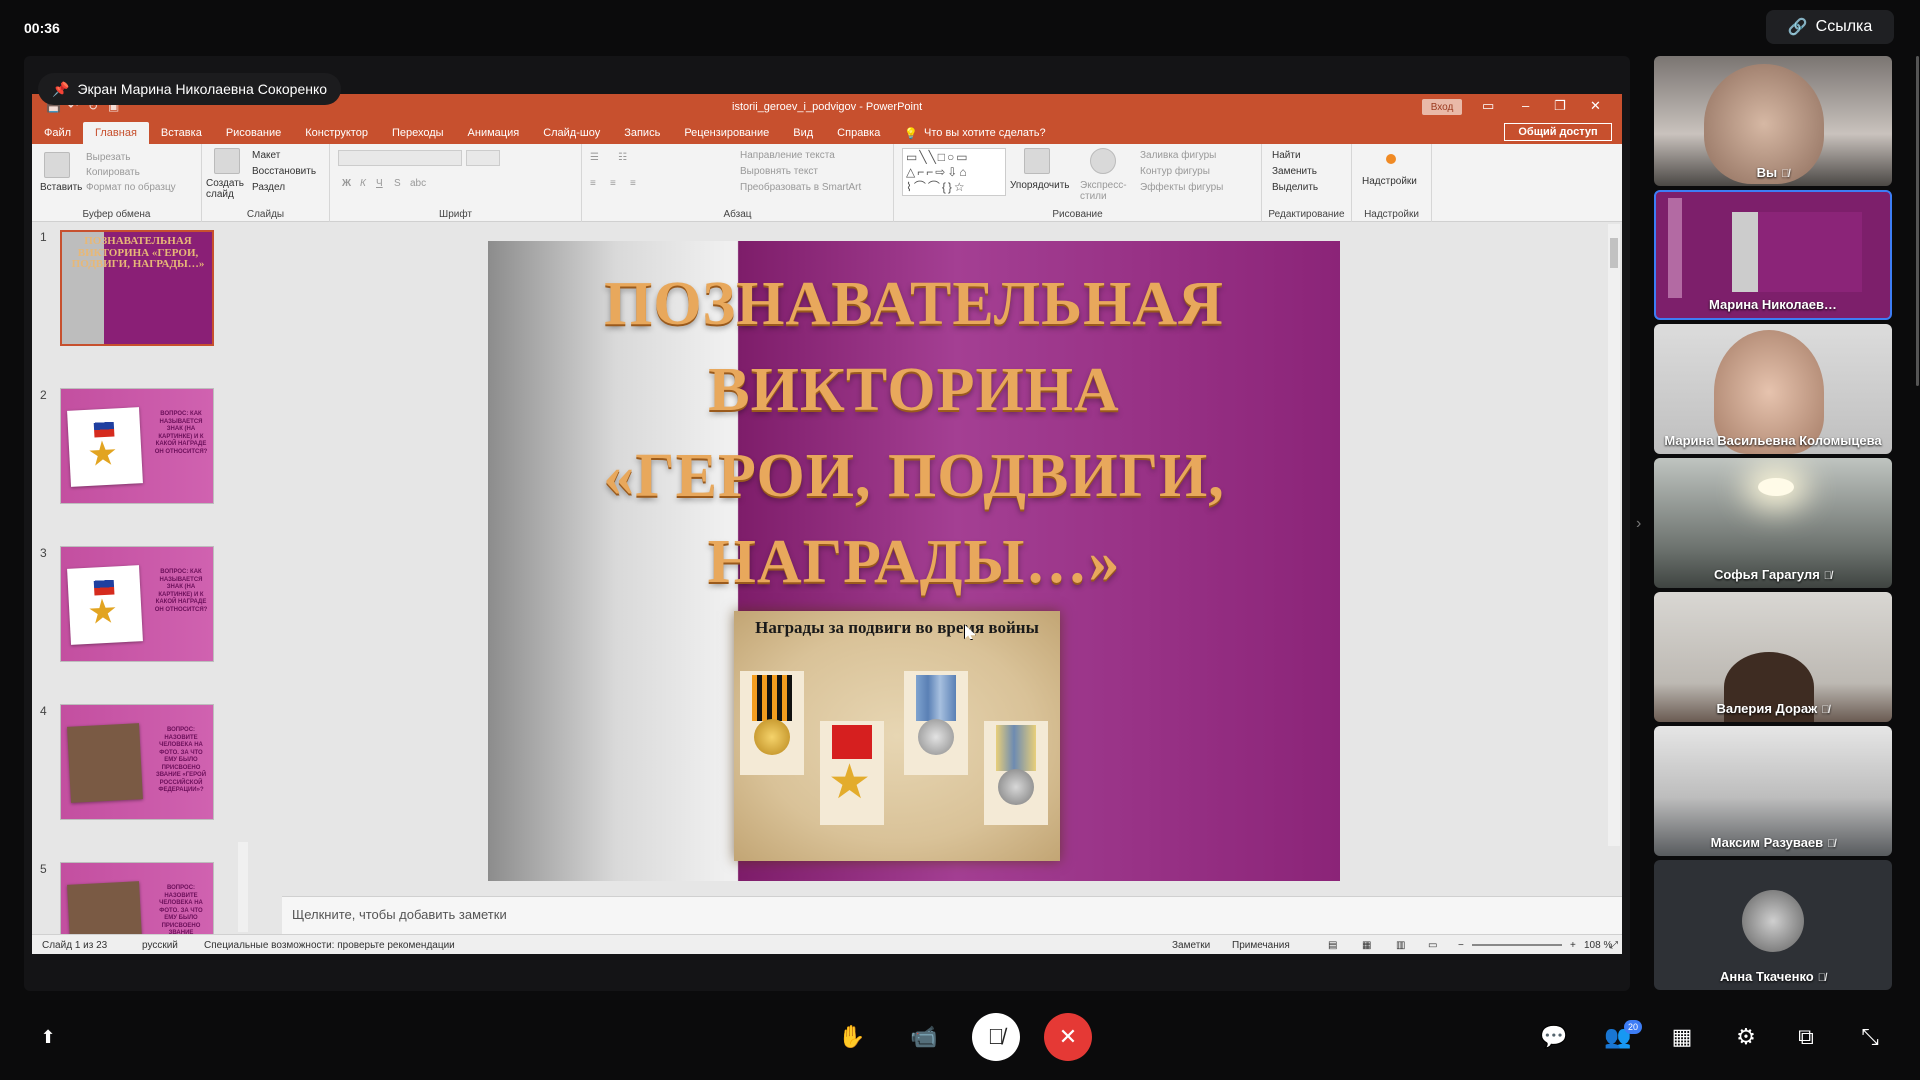 The height and width of the screenshot is (1080, 1920). Describe the element at coordinates (1638, 524) in the screenshot. I see `collapse-sidebar-icon: ›` at that location.